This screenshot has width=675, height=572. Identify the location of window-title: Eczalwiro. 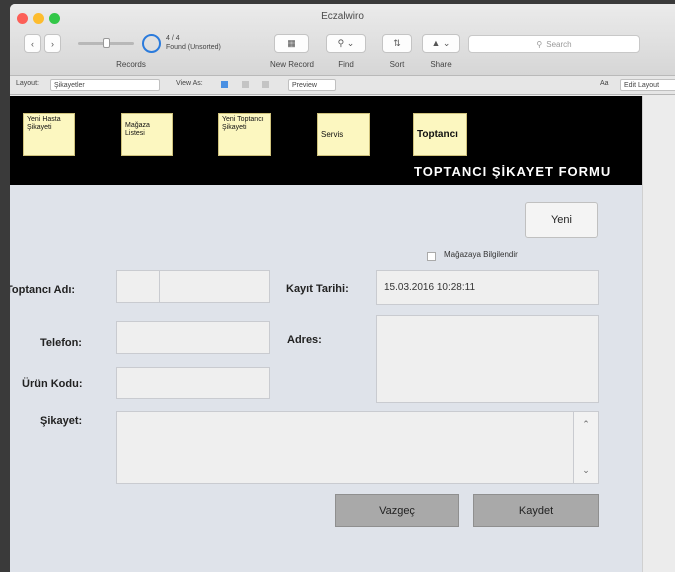
(342, 16).